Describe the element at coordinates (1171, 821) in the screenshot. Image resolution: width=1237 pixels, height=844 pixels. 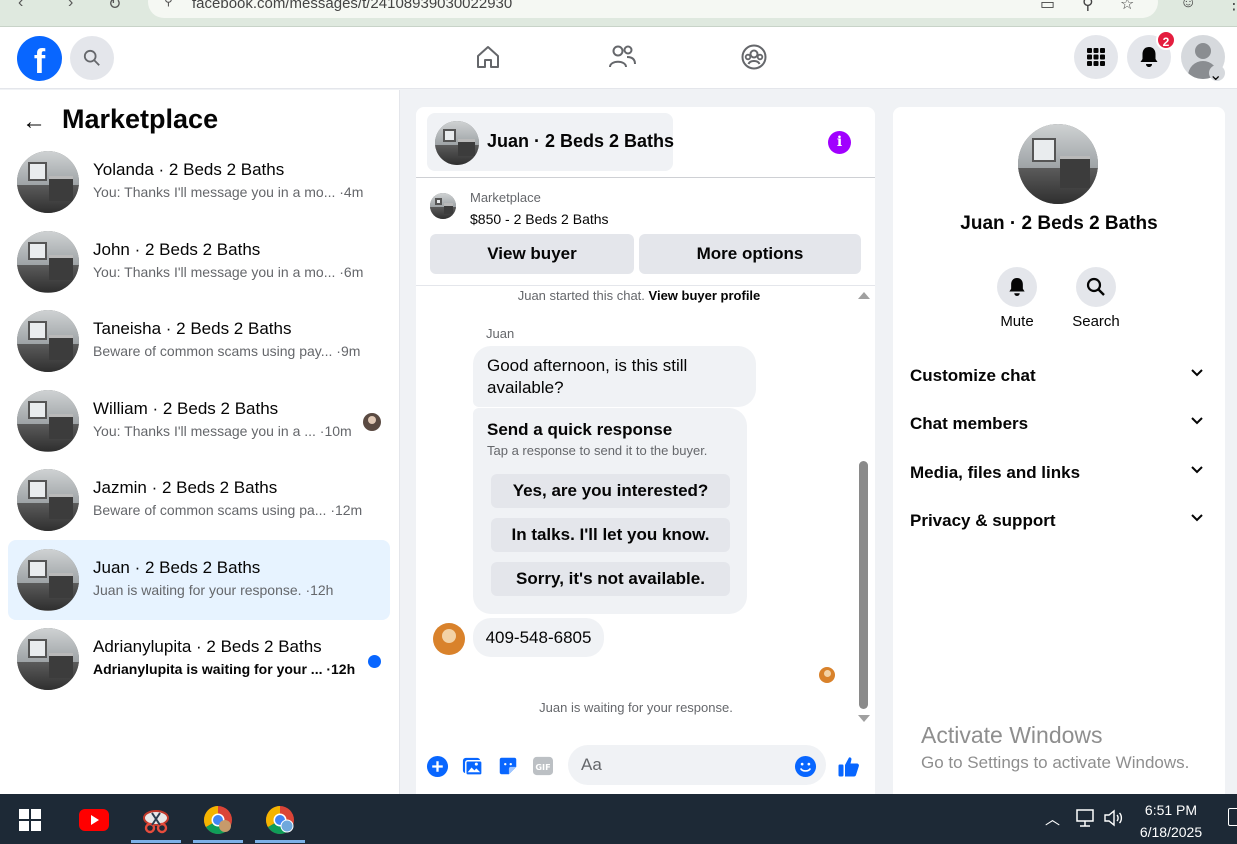
I see `system-clock: 6:51 PM 6/18/2025` at that location.